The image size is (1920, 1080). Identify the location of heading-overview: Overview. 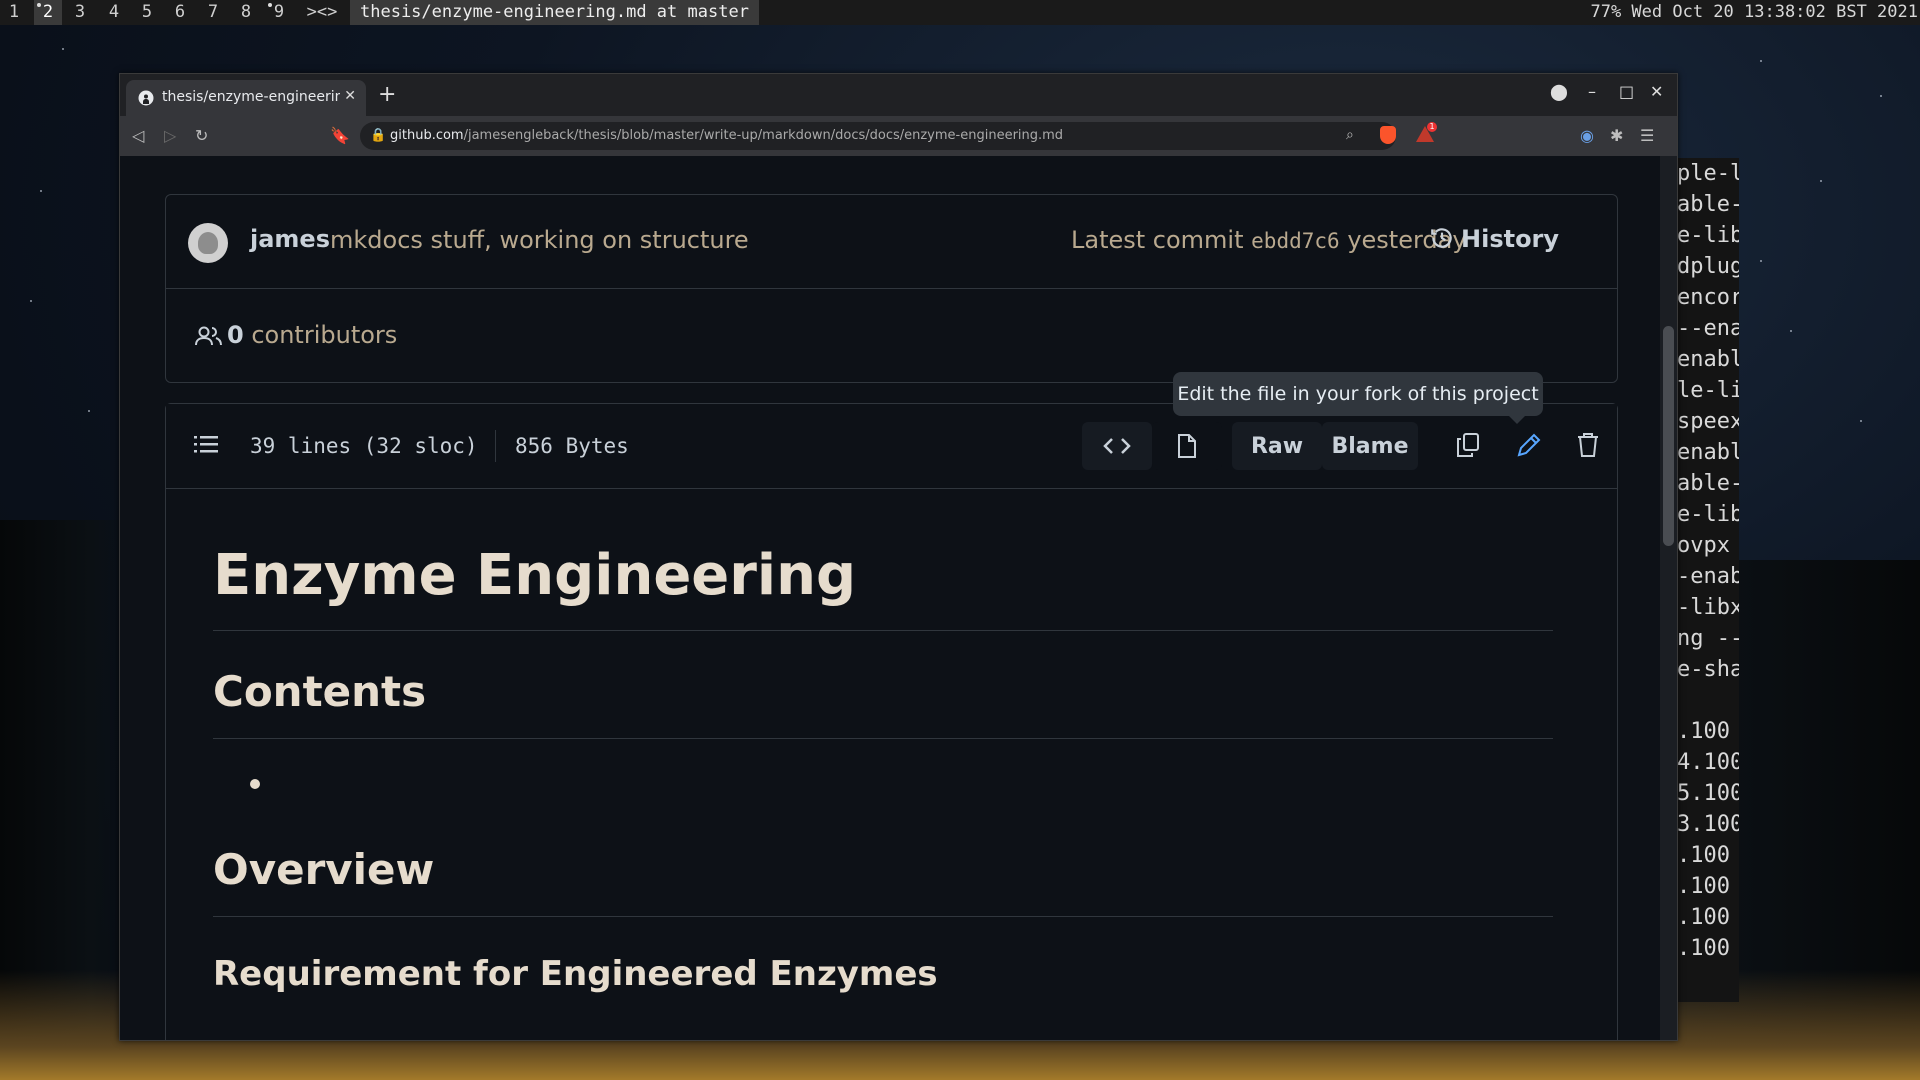
(324, 869).